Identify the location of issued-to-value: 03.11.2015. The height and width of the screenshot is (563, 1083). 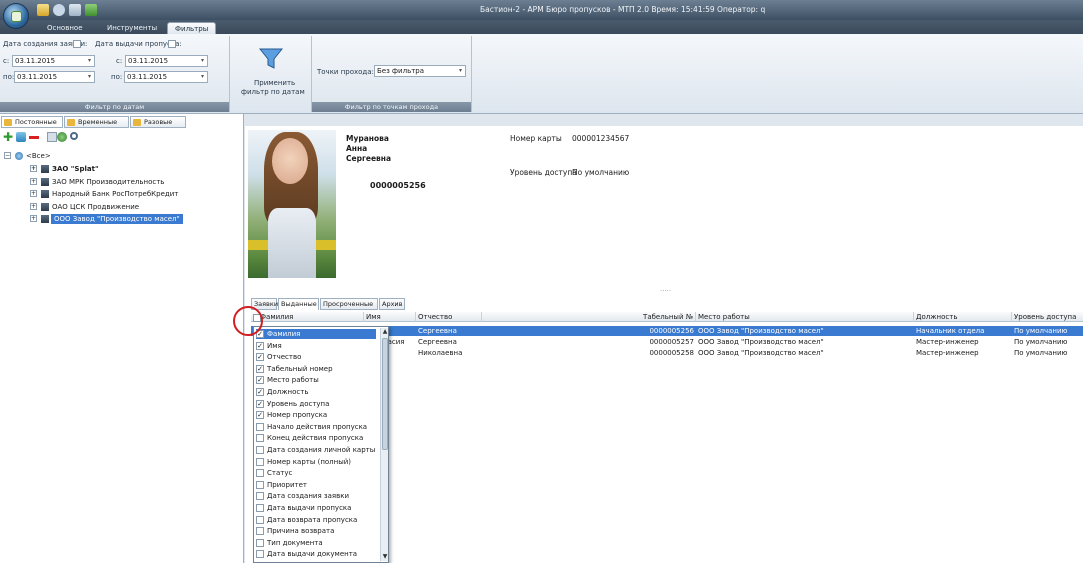
(147, 77).